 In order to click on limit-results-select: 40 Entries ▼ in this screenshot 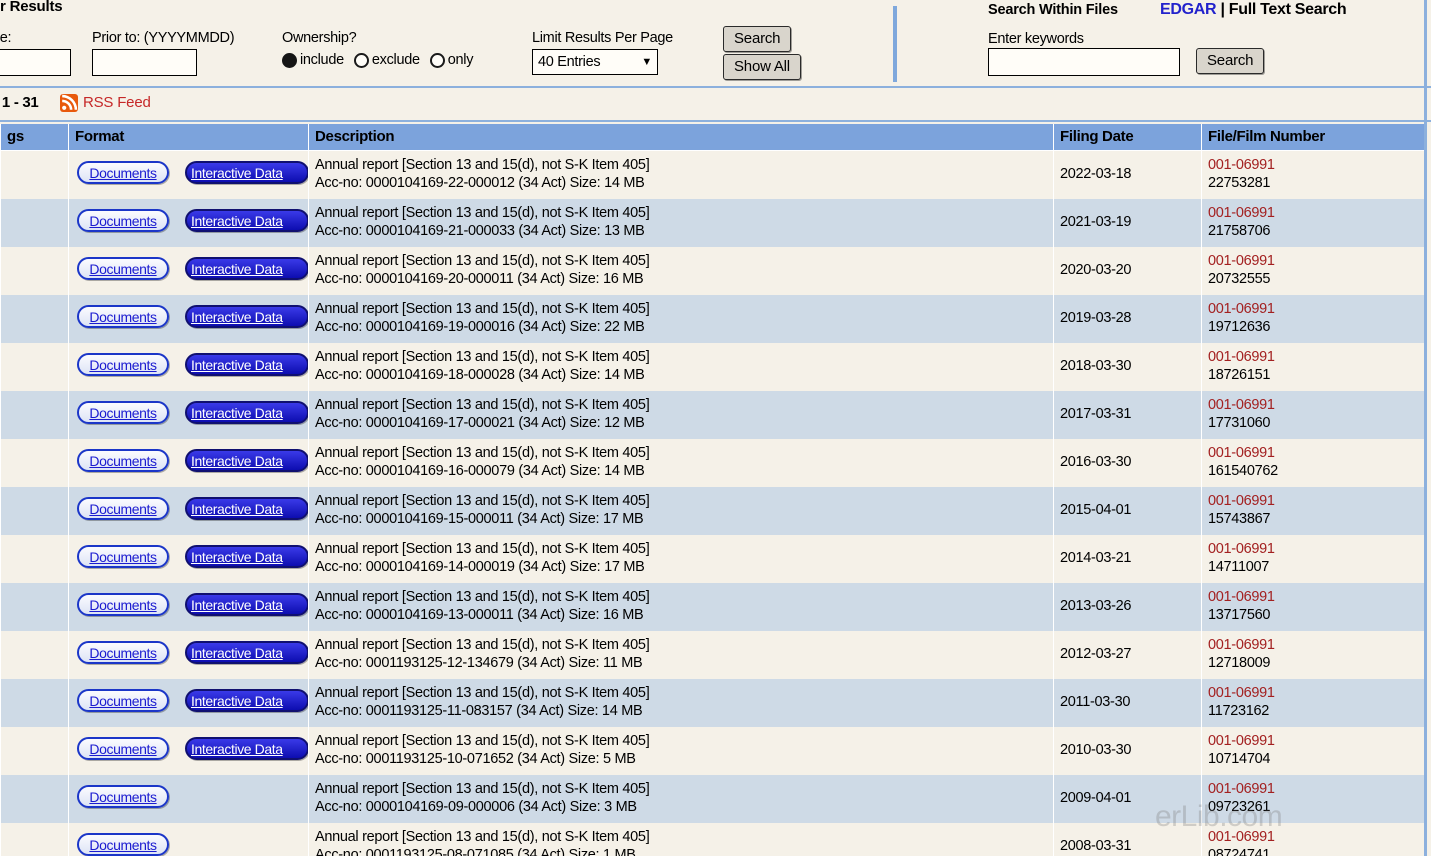, I will do `click(595, 62)`.